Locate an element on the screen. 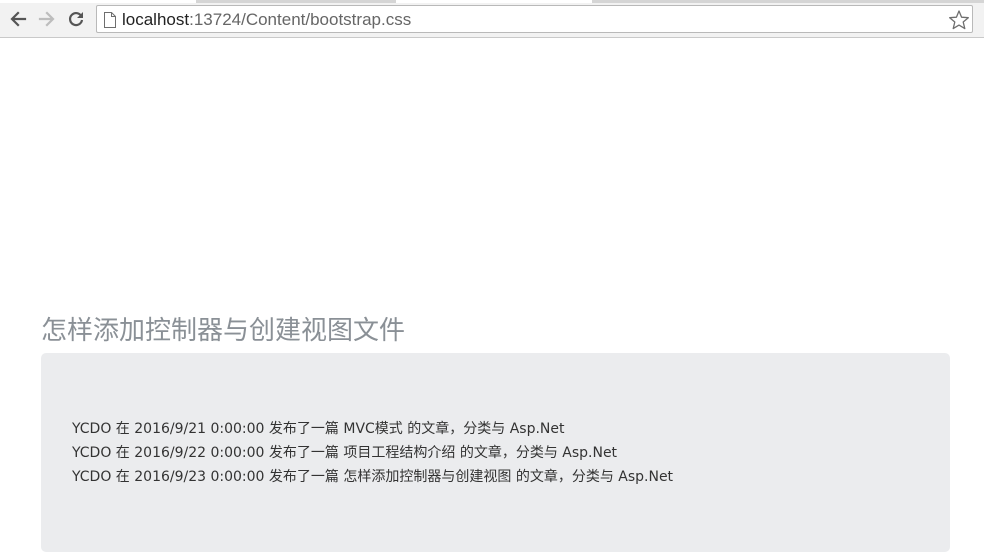 The image size is (984, 557). tab-edge-right is located at coordinates (494, 1).